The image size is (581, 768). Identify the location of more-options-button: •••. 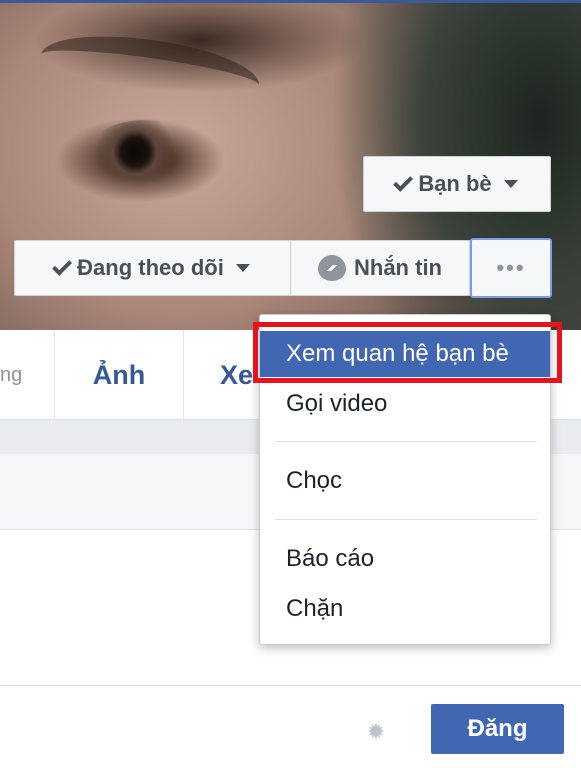
(511, 268).